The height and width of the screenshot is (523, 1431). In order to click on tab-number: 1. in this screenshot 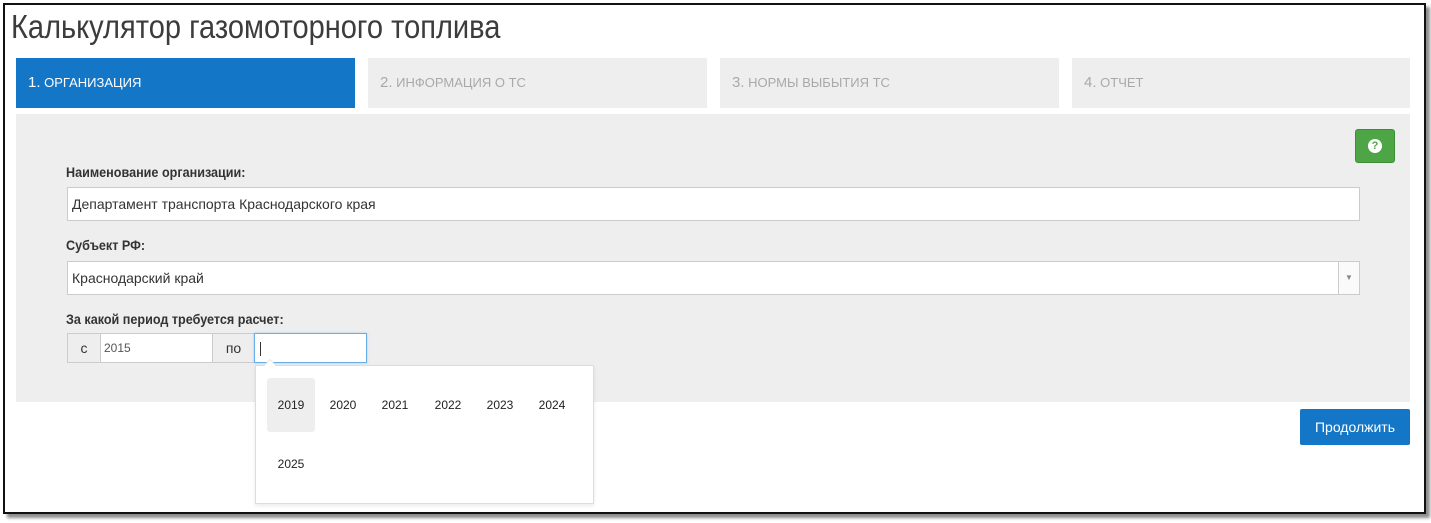, I will do `click(34, 82)`.